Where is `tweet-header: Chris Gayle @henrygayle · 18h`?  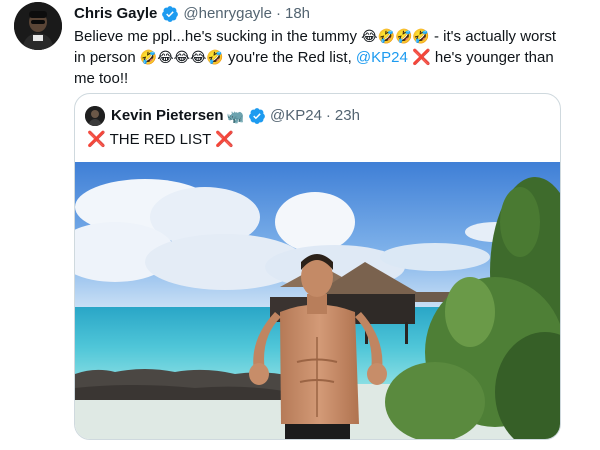 tweet-header: Chris Gayle @henrygayle · 18h is located at coordinates (192, 14).